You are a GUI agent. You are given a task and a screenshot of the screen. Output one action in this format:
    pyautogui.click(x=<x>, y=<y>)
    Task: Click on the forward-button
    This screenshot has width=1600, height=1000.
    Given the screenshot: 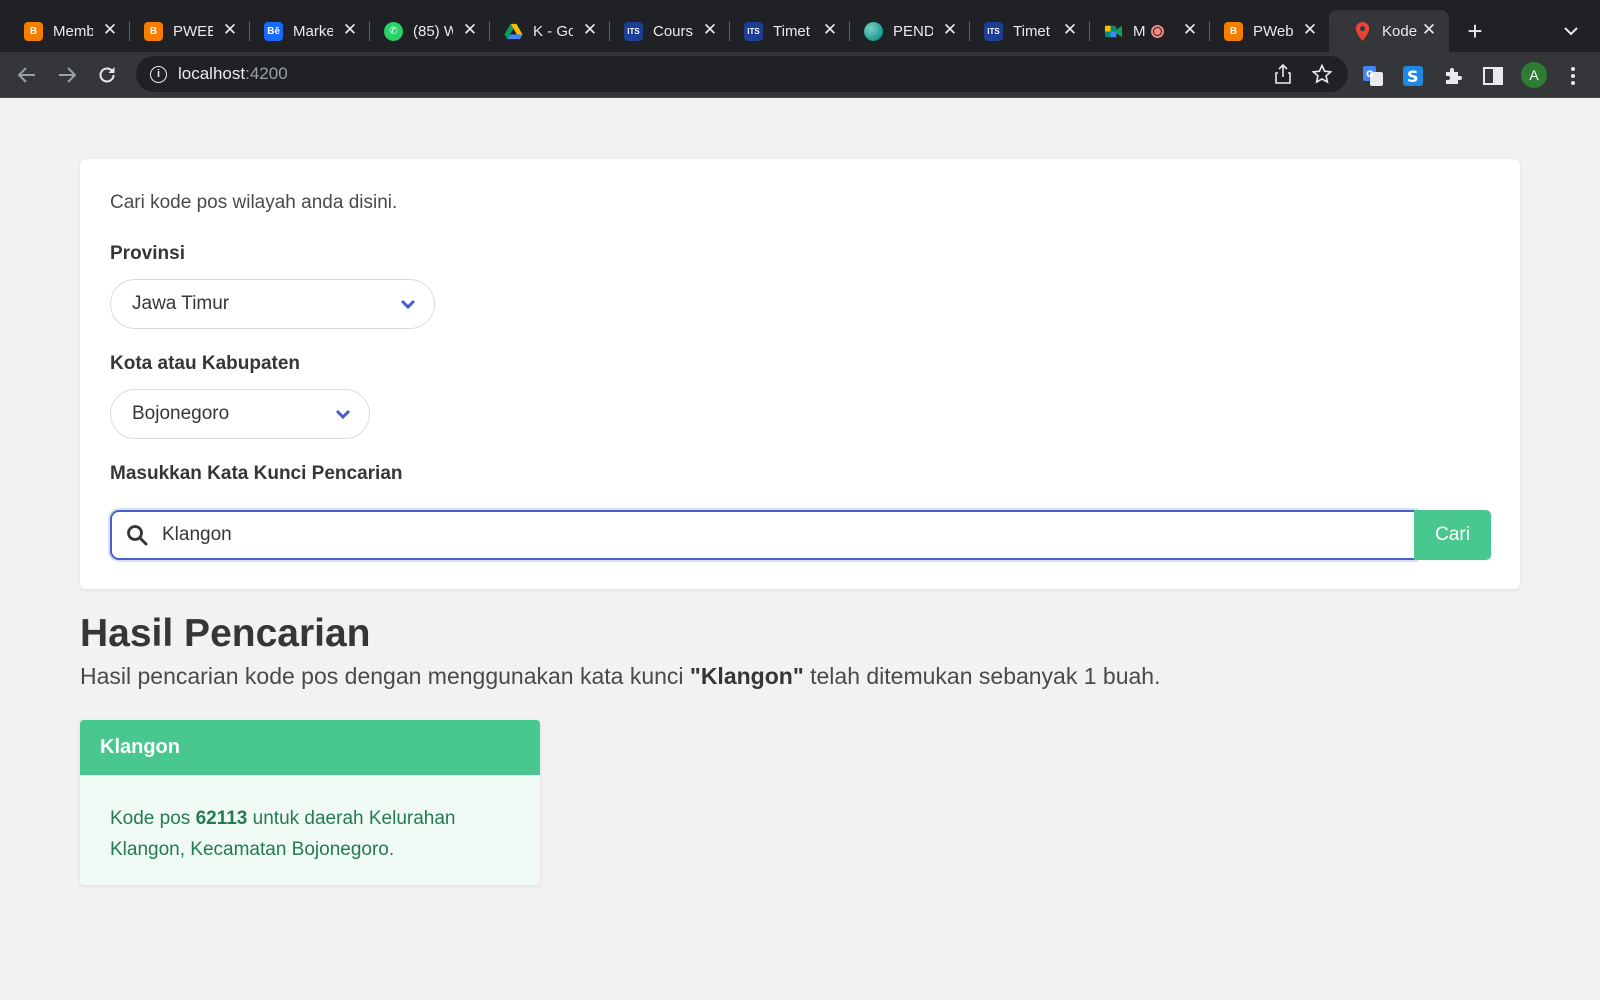 What is the action you would take?
    pyautogui.click(x=67, y=75)
    